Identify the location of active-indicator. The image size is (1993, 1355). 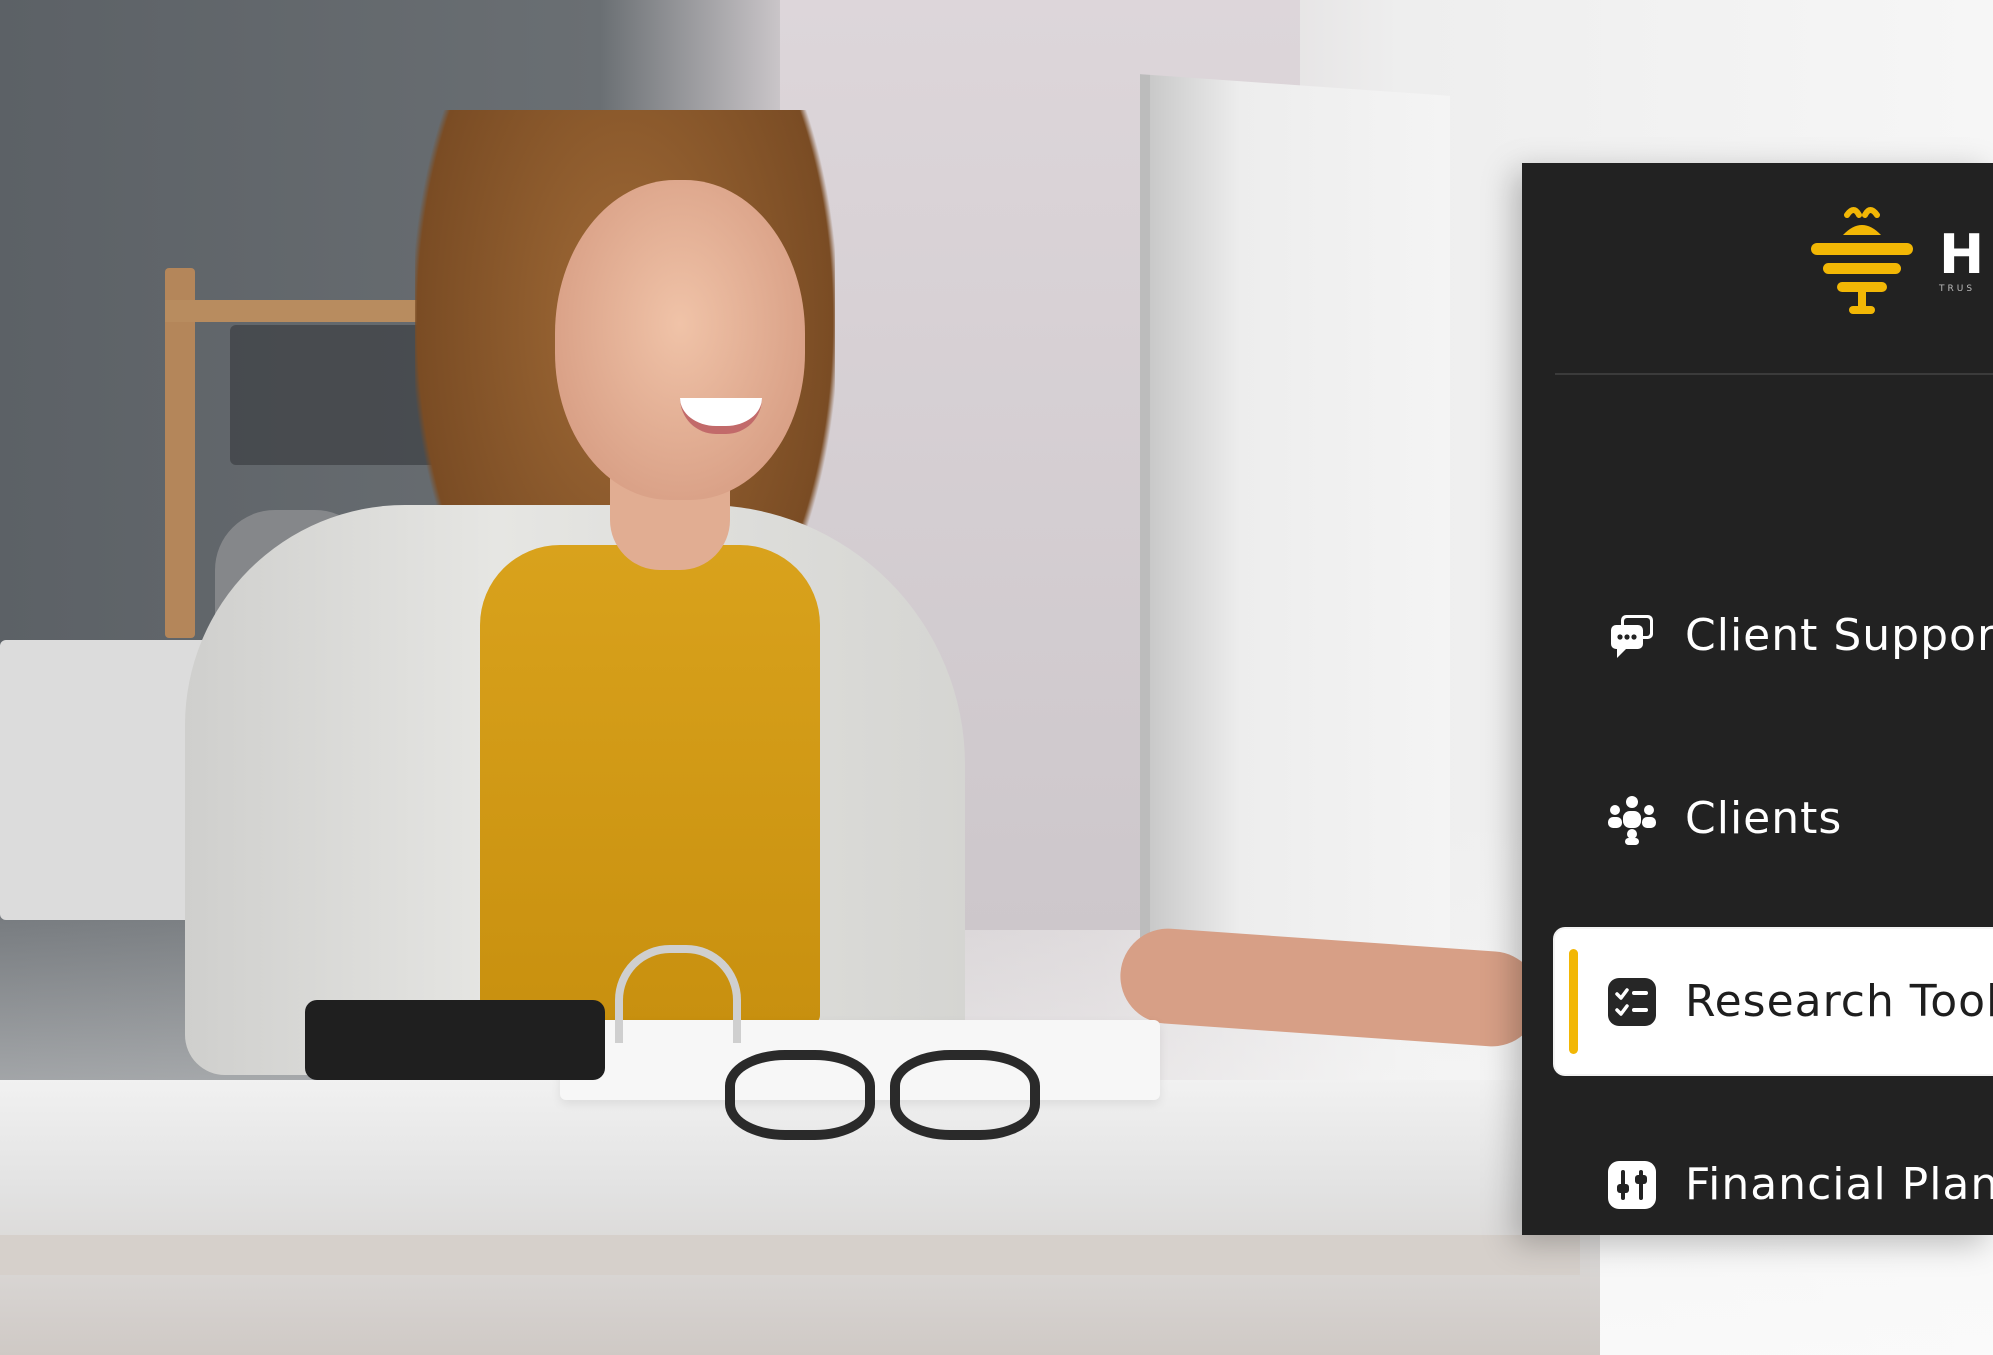
(1573, 1001).